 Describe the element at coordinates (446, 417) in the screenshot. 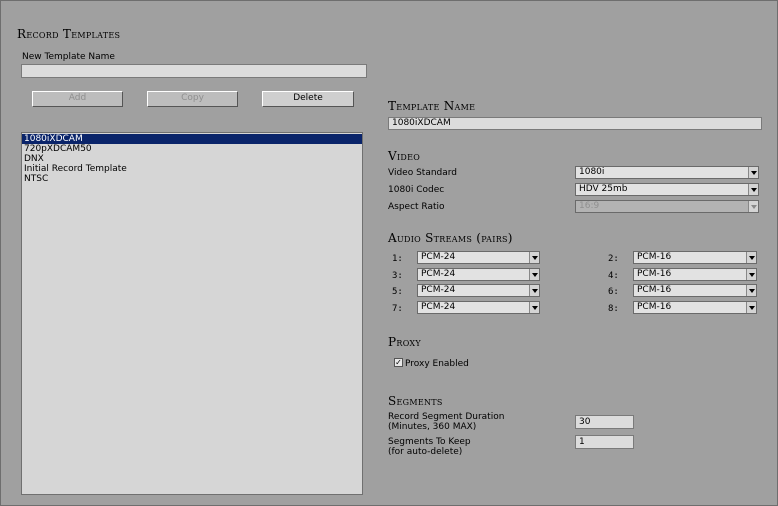

I see `segment-duration-label: Record Segment Duration` at that location.